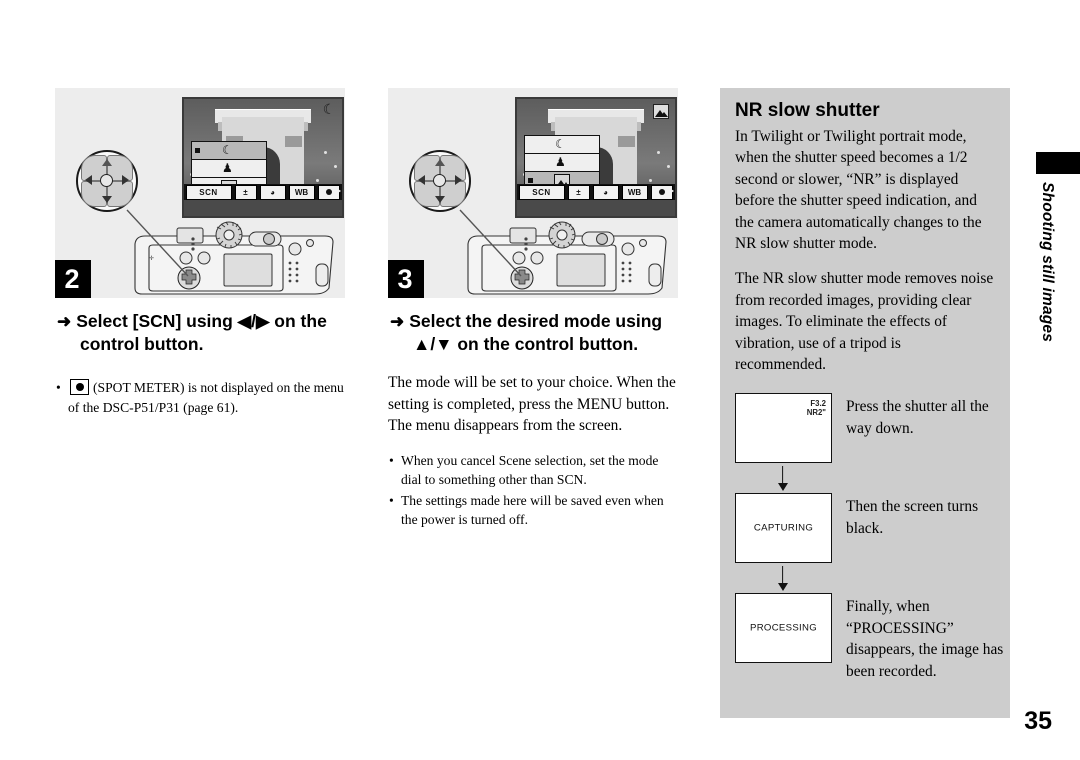 This screenshot has height=760, width=1080. I want to click on sidebar-title: NR slow shutter, so click(807, 110).